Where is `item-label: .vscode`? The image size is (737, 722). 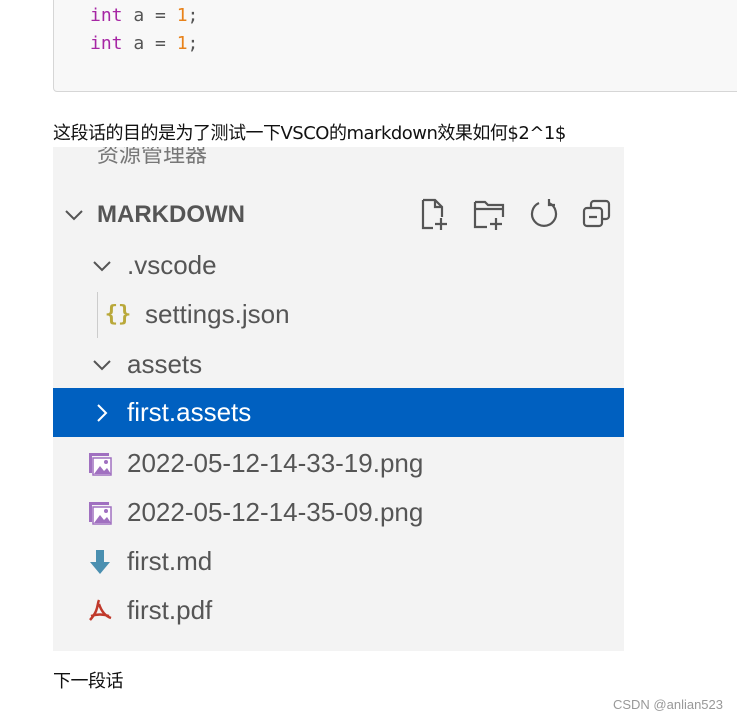
item-label: .vscode is located at coordinates (172, 265).